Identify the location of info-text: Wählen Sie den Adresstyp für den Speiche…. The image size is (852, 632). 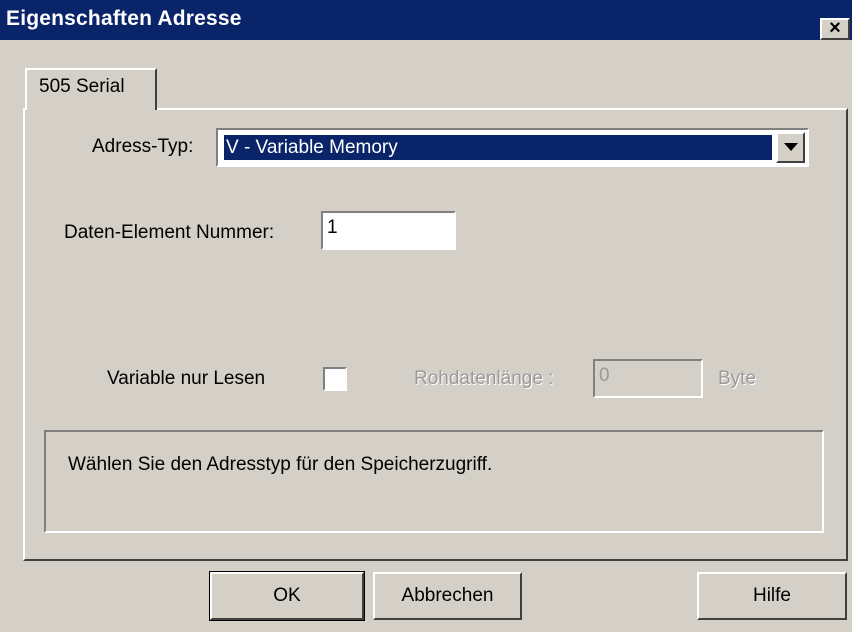
(280, 464).